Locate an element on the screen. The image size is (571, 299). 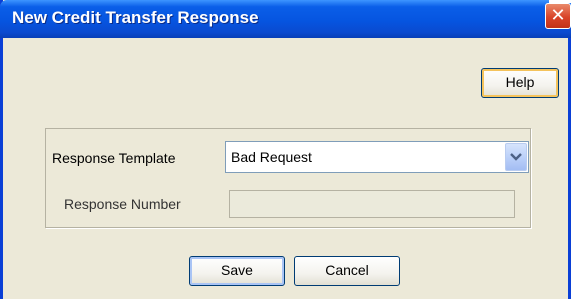
response-number-label: Response Number is located at coordinates (122, 204).